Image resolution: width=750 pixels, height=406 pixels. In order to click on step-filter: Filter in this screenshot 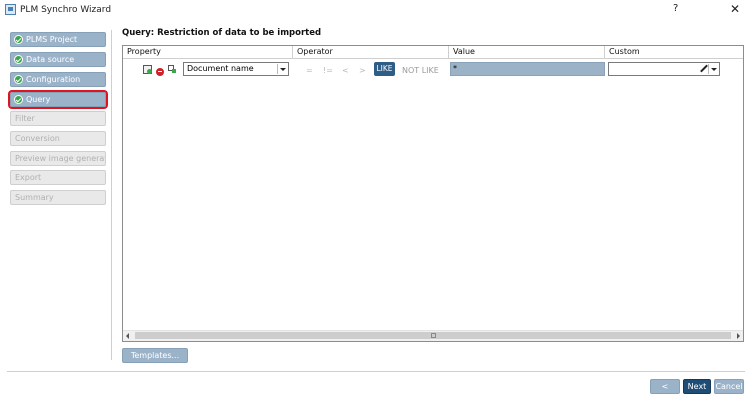, I will do `click(58, 118)`.